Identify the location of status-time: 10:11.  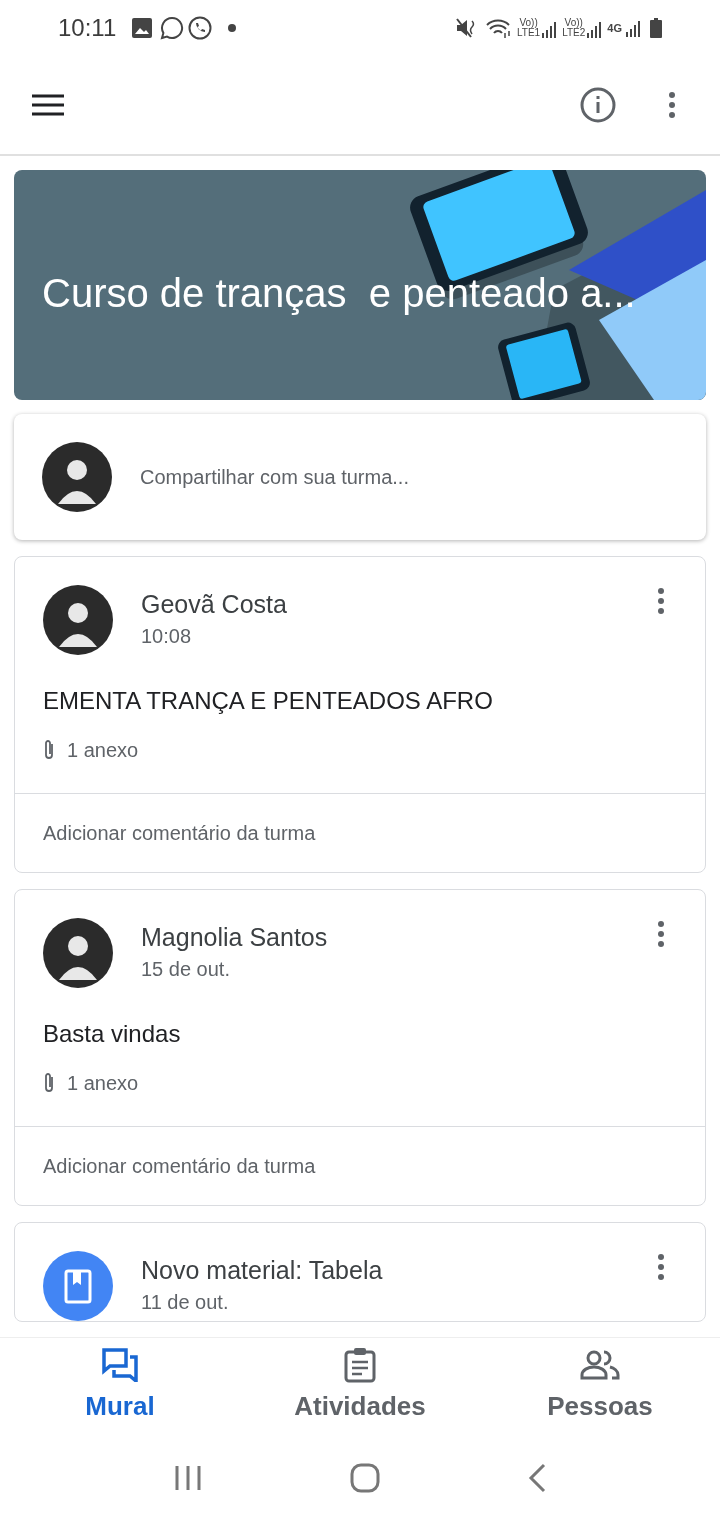
(87, 28).